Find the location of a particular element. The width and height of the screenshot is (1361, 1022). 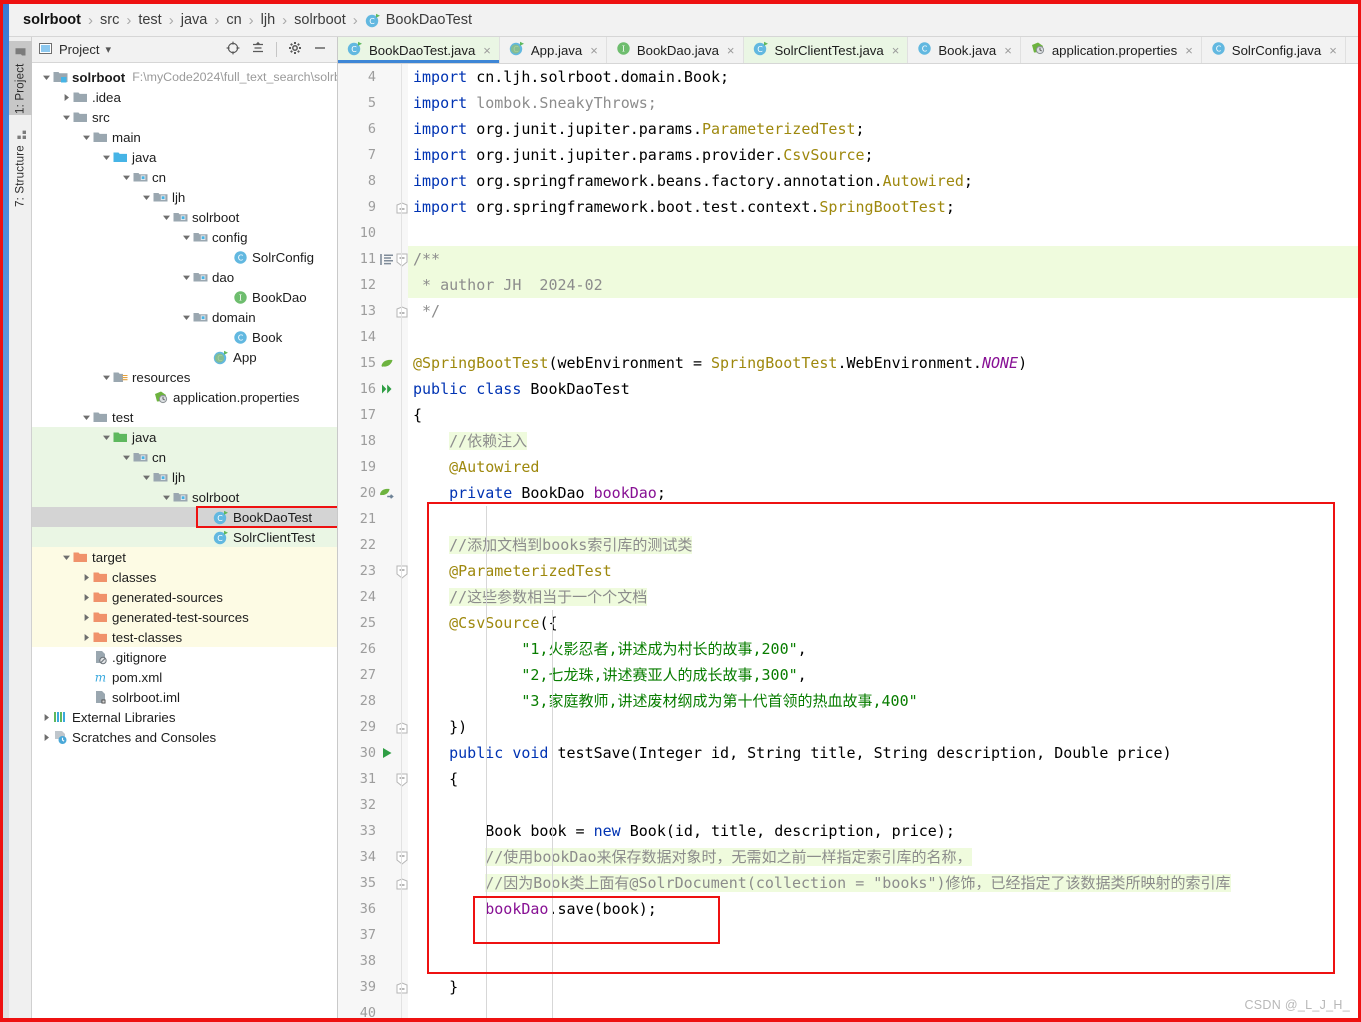

tree-node-dao: dao is located at coordinates (184, 277).